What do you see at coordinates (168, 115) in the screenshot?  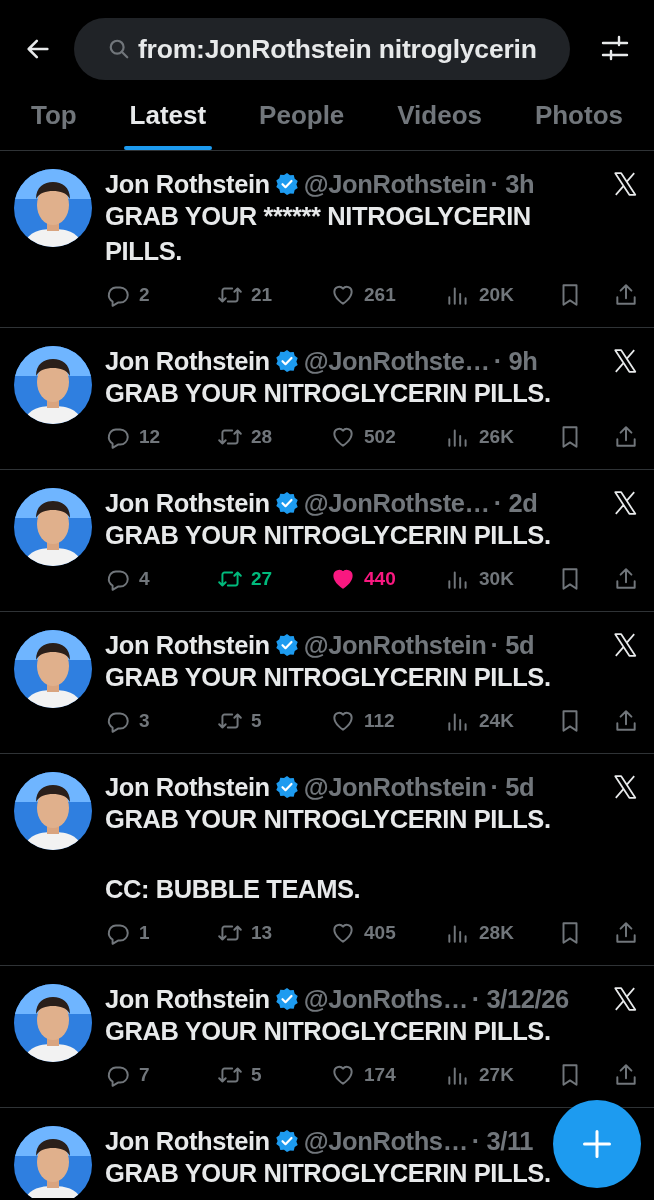 I see `tab: Latest` at bounding box center [168, 115].